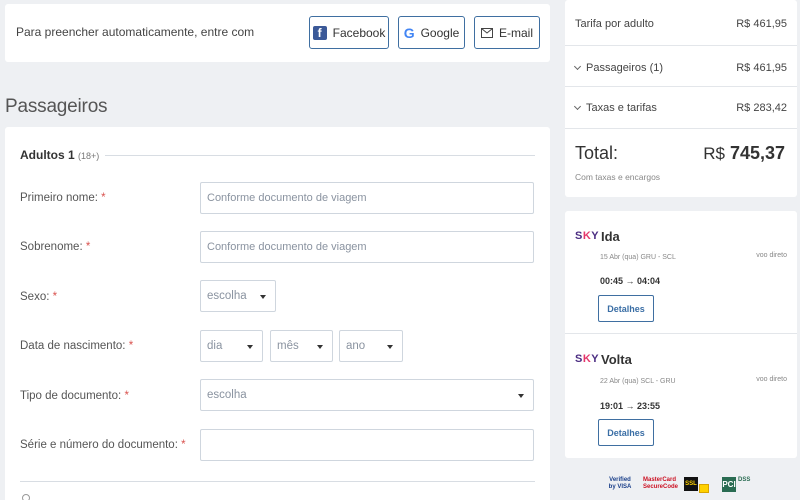 Image resolution: width=800 pixels, height=500 pixels. What do you see at coordinates (367, 395) in the screenshot?
I see `doc-type-select: escolha` at bounding box center [367, 395].